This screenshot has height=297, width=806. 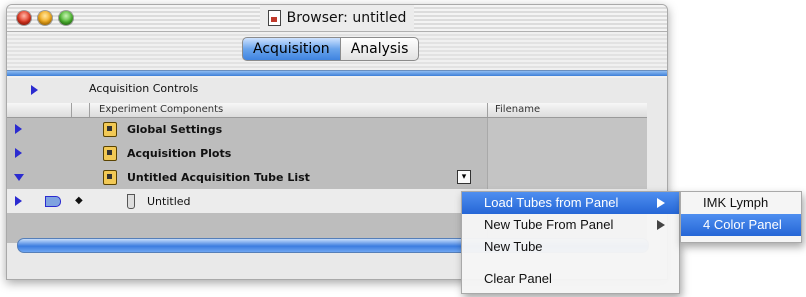 What do you see at coordinates (346, 18) in the screenshot?
I see `window-title: Browser: untitled` at bounding box center [346, 18].